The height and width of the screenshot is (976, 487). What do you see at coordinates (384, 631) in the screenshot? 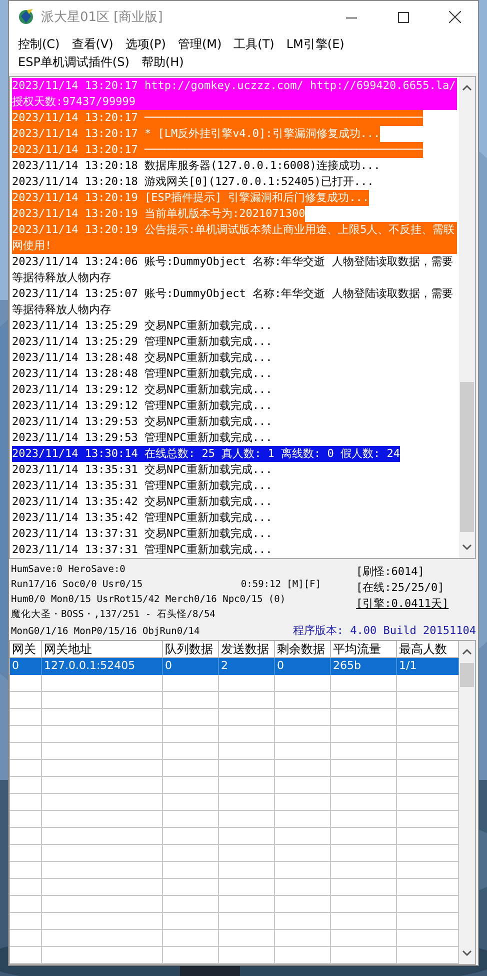
I see `version-text: 程序版本: 4.00 Build 20151104` at bounding box center [384, 631].